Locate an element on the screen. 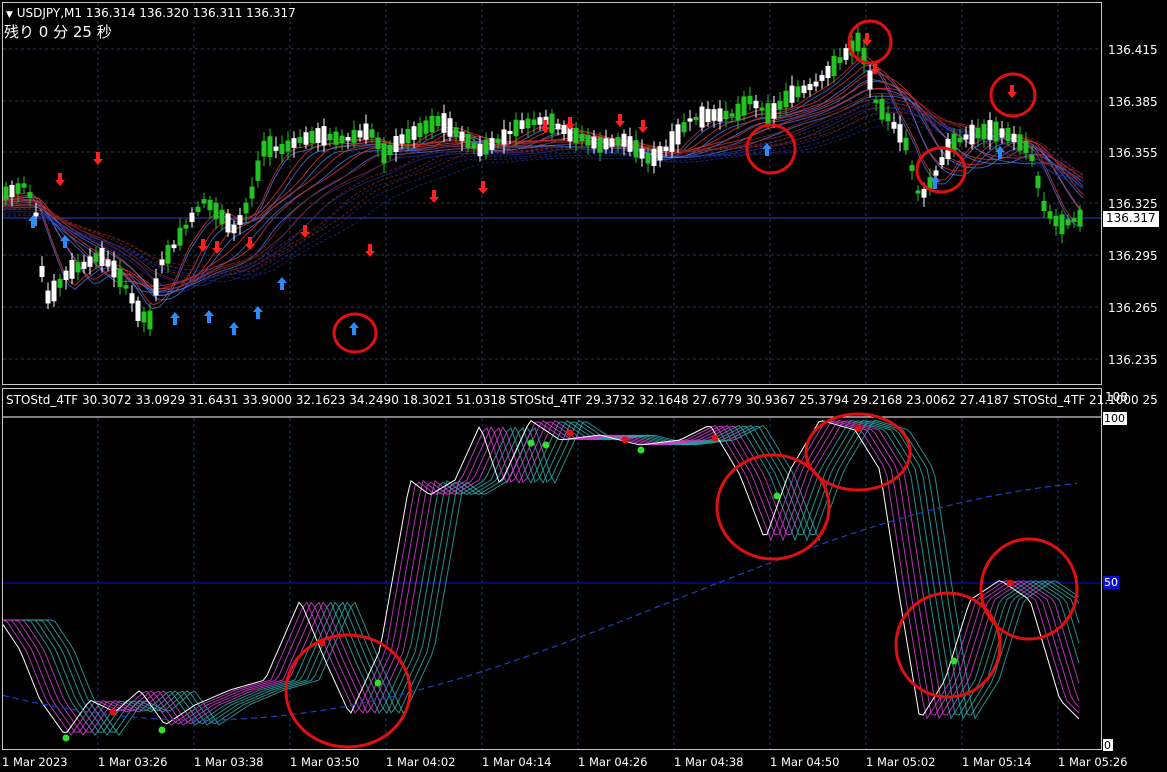  indicator-level-100: 100 is located at coordinates (1114, 418).